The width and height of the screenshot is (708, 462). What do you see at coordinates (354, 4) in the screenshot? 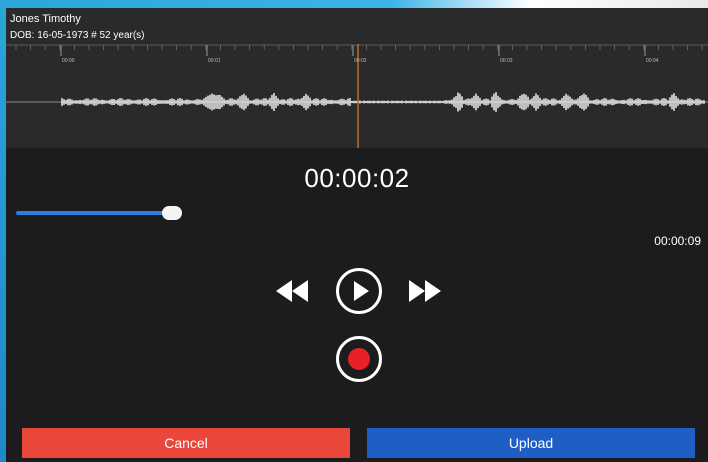
I see `background-accent` at bounding box center [354, 4].